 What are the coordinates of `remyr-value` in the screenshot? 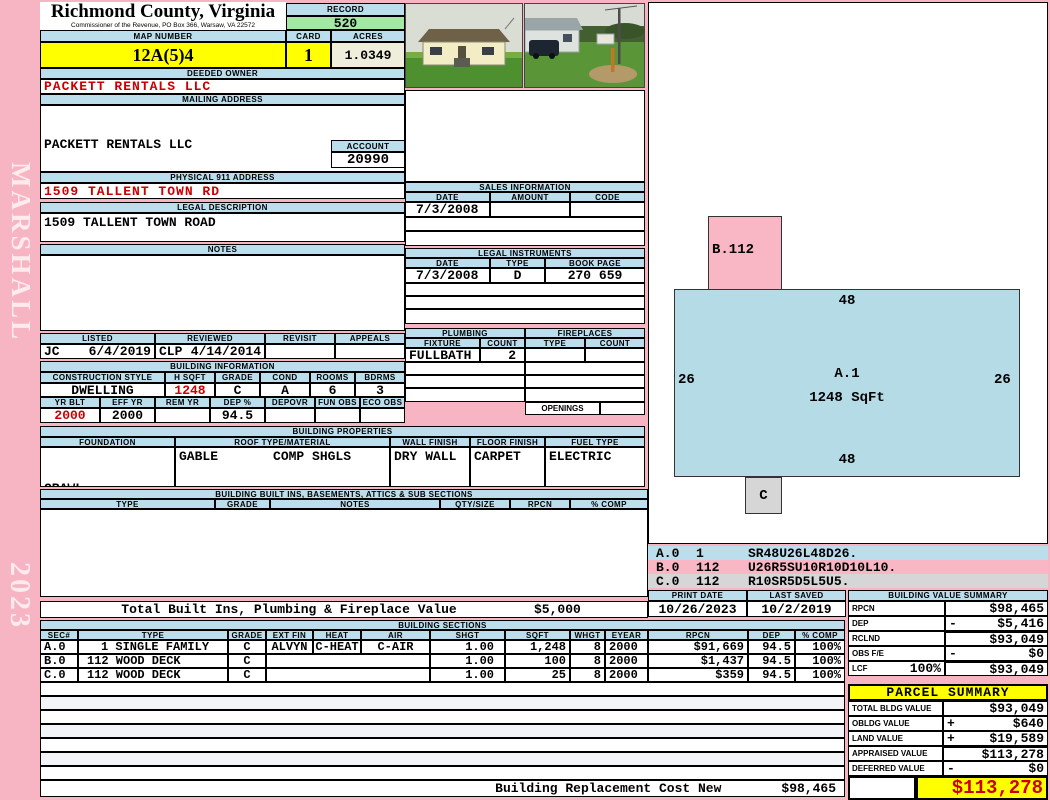 It's located at (182, 415).